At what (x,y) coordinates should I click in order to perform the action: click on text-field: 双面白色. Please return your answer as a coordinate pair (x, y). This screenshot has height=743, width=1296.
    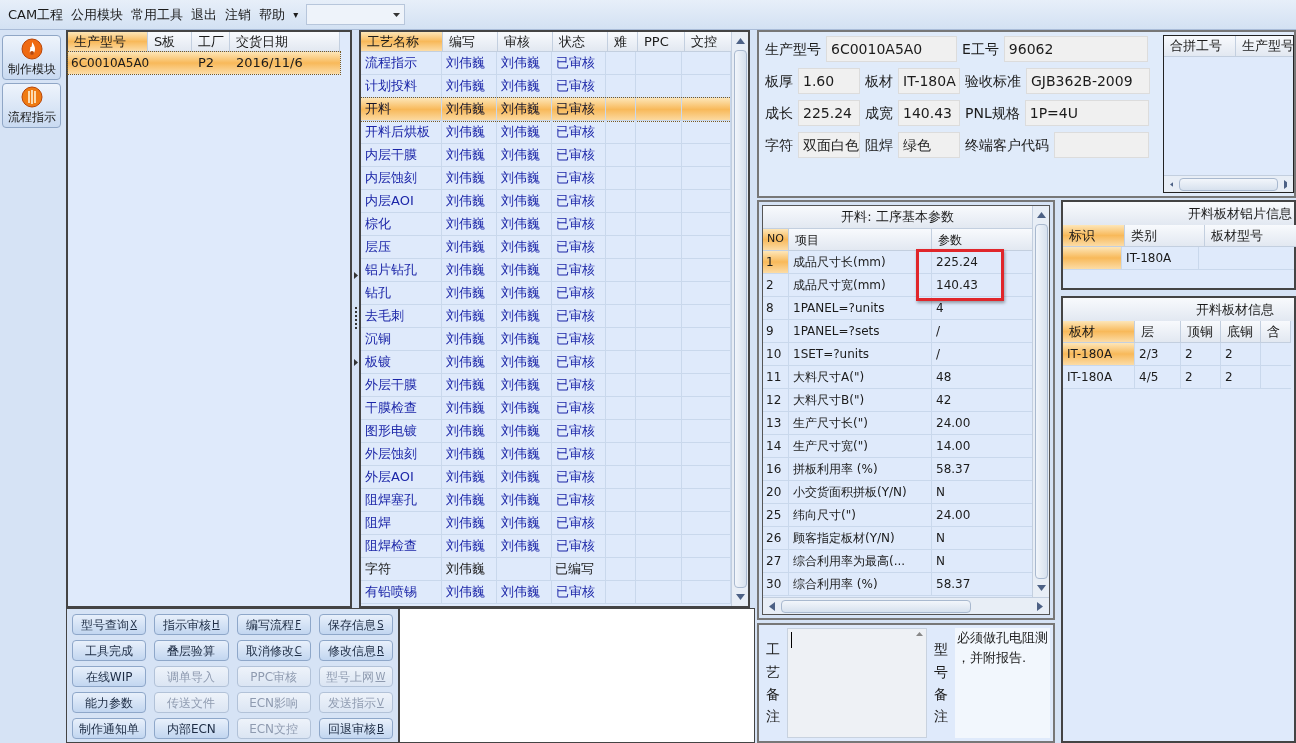
    Looking at the image, I should click on (829, 145).